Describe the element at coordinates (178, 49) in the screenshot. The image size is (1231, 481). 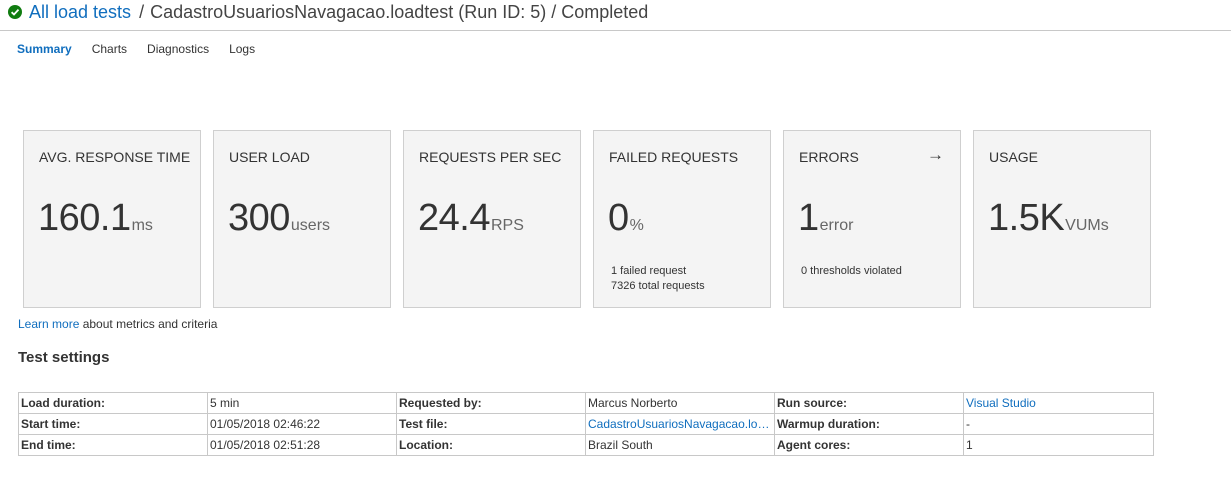
I see `tab-diagnostics: Diagnostics` at that location.